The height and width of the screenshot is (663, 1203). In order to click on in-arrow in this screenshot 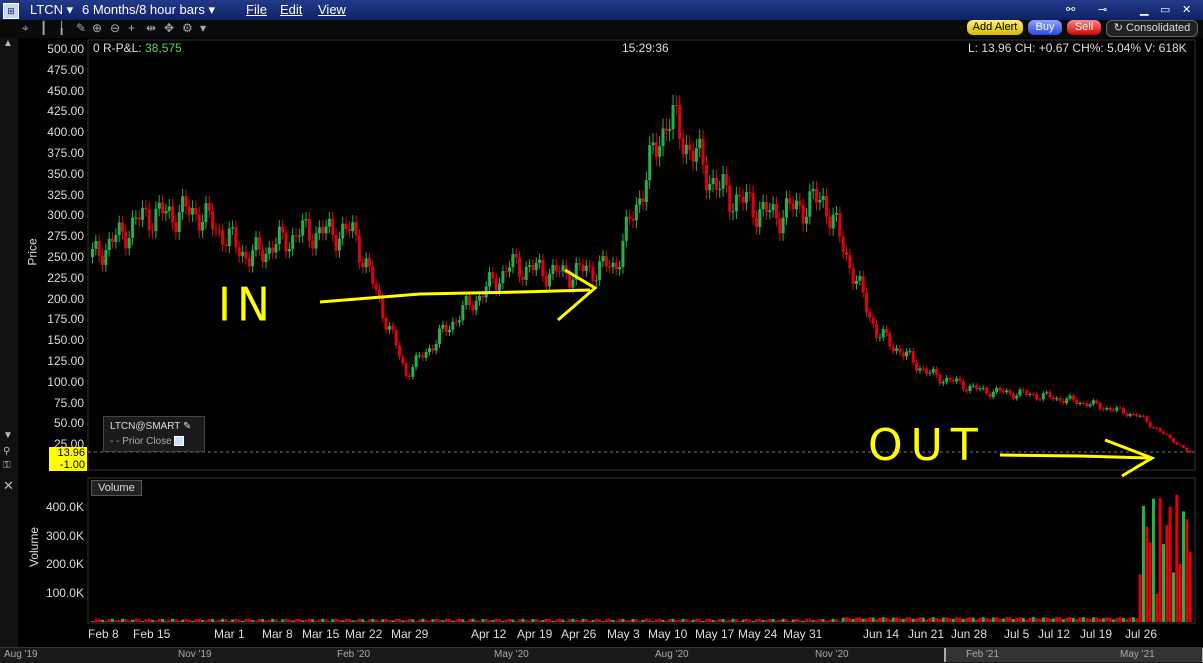, I will do `click(455, 296)`.